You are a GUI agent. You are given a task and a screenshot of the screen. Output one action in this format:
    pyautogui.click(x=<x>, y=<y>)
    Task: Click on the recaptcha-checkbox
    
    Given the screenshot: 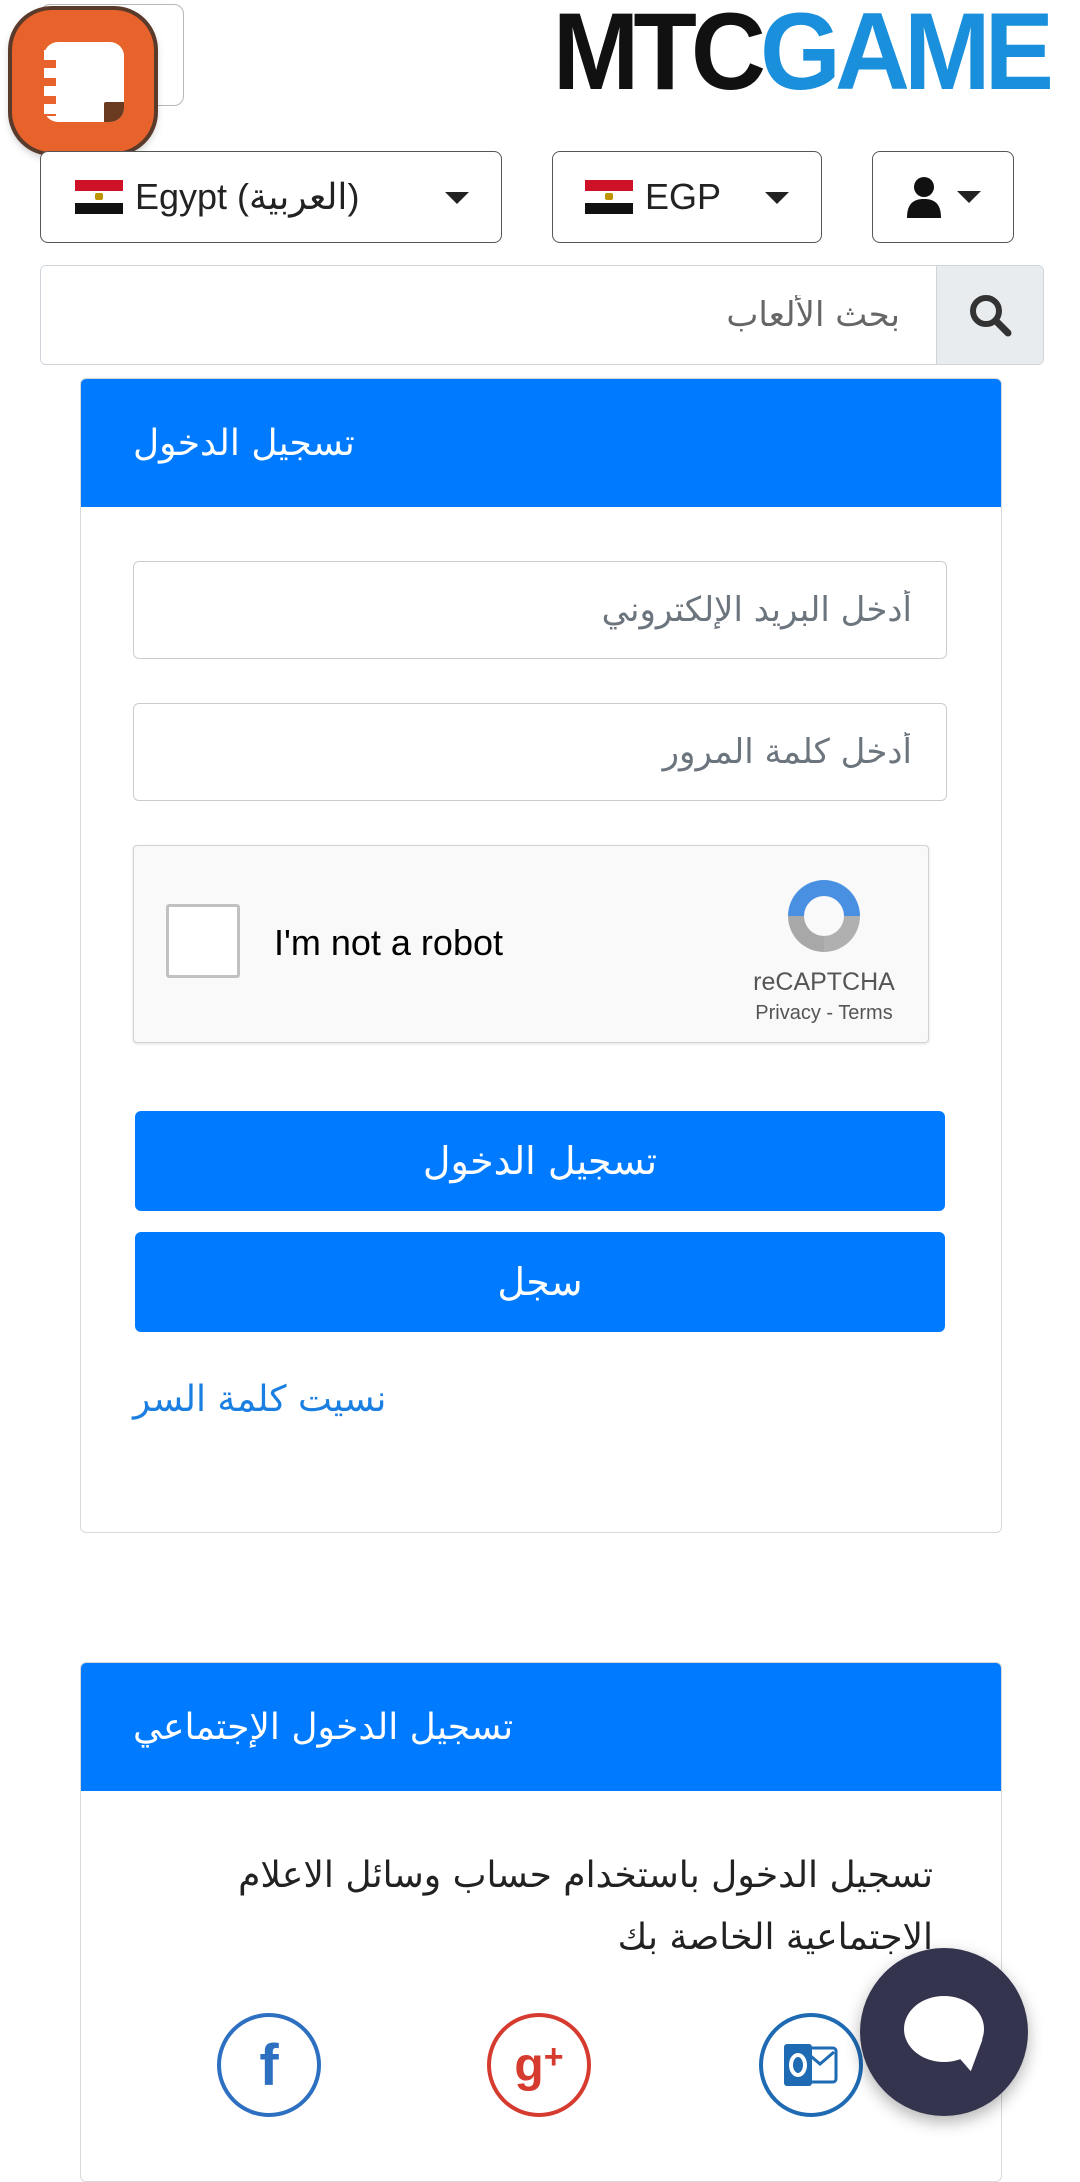 What is the action you would take?
    pyautogui.click(x=203, y=941)
    